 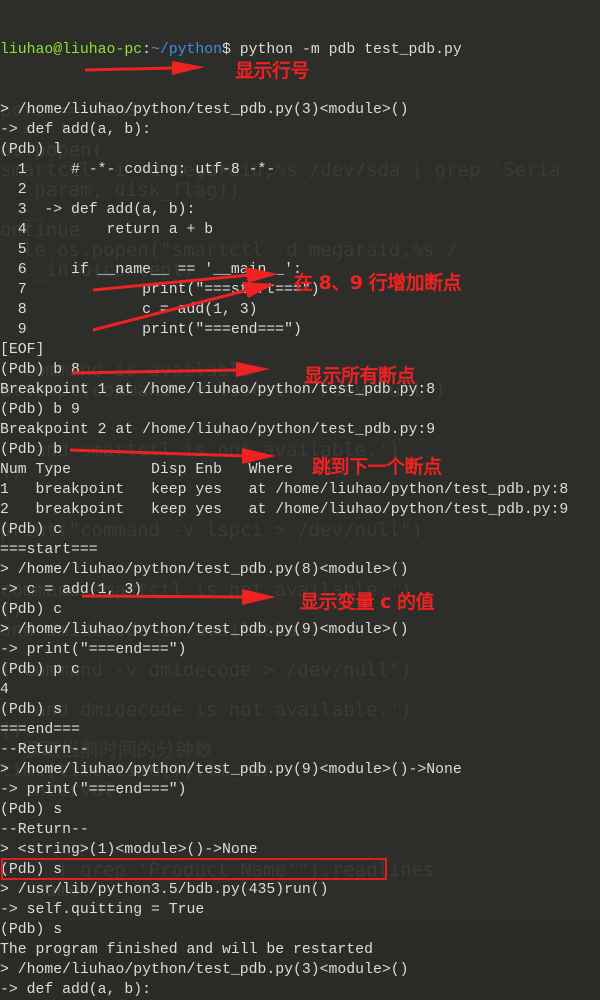 I want to click on terminal-line: Num Type Disp Enb Where, so click(x=147, y=470).